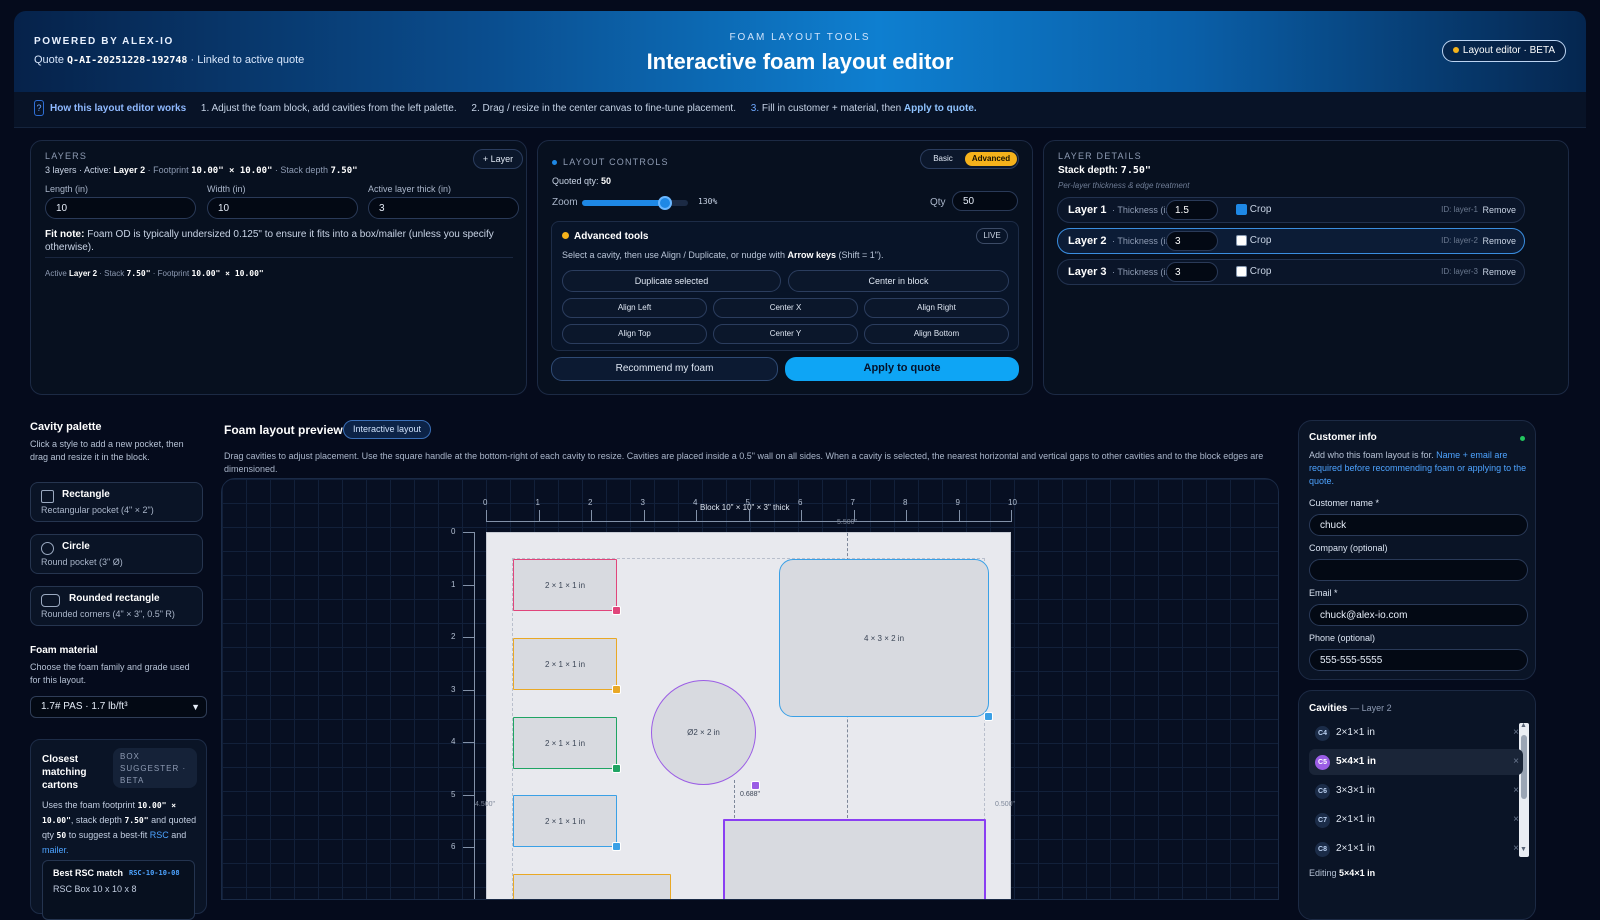 Image resolution: width=1600 pixels, height=920 pixels. What do you see at coordinates (734, 799) in the screenshot?
I see `gap-guide` at bounding box center [734, 799].